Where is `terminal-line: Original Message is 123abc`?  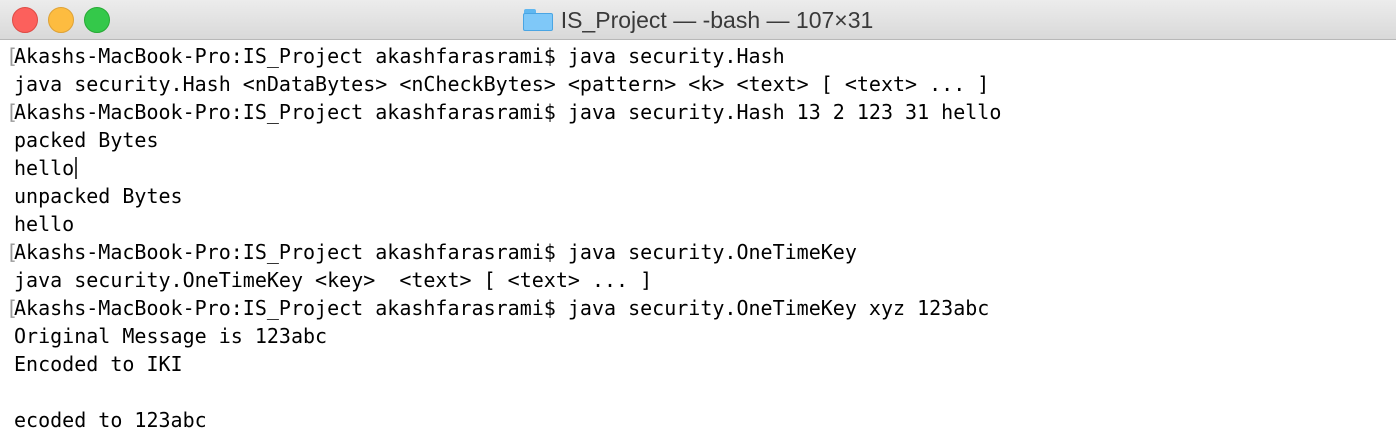 terminal-line: Original Message is 123abc is located at coordinates (701, 336).